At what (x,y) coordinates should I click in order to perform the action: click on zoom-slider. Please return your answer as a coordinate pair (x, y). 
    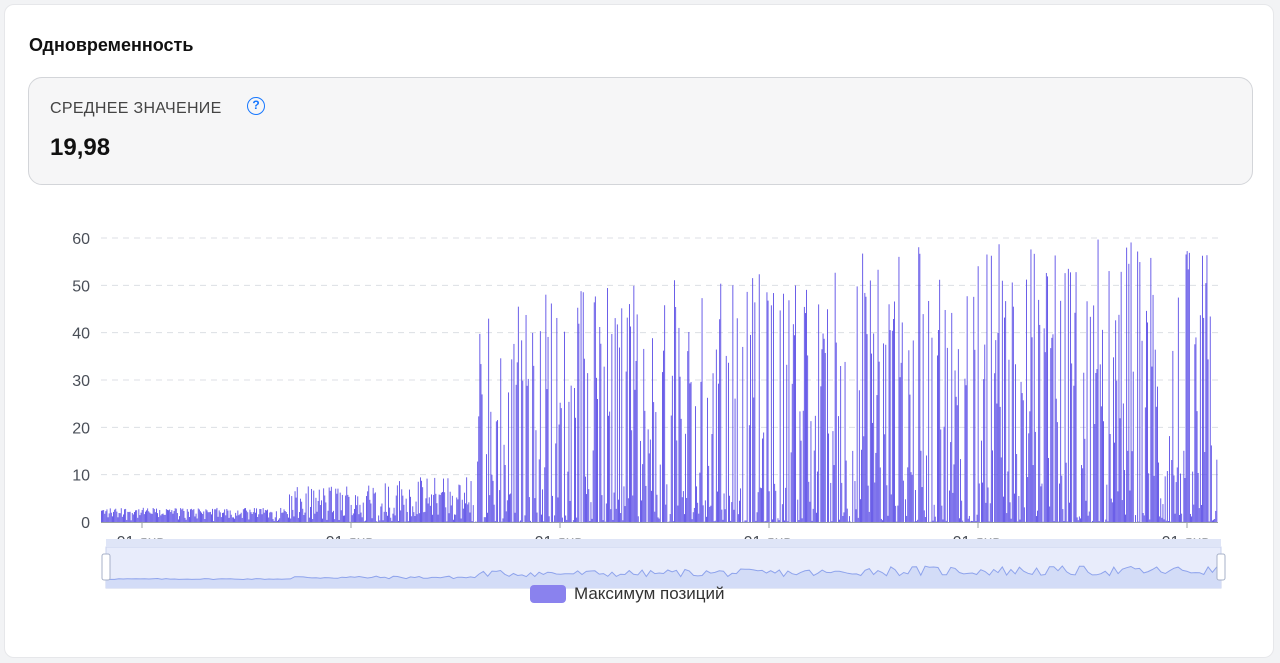
    Looking at the image, I should click on (663, 564).